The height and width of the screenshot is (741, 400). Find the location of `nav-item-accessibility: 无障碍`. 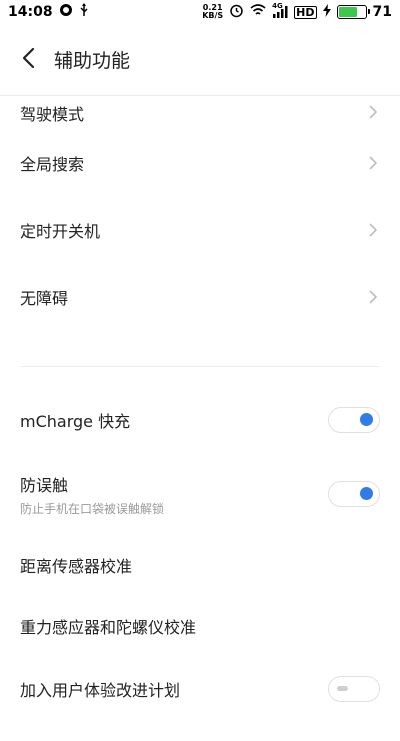

nav-item-accessibility: 无障碍 is located at coordinates (200, 296).